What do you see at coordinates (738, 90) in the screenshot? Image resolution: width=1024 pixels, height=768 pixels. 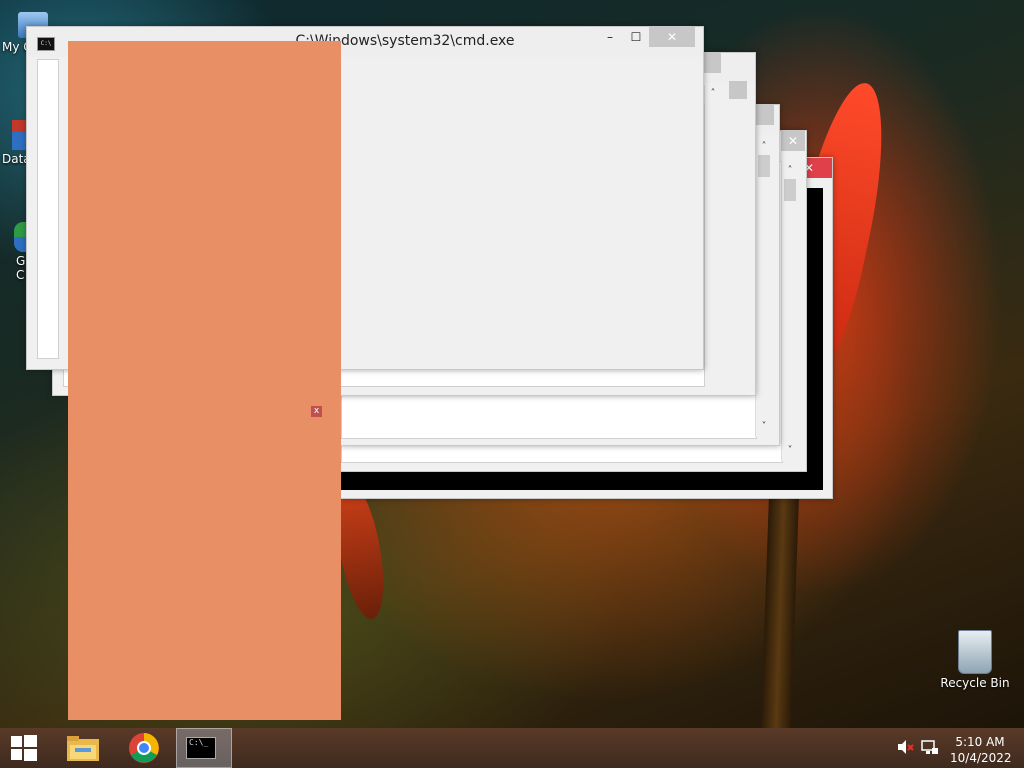 I see `extra-close-button` at bounding box center [738, 90].